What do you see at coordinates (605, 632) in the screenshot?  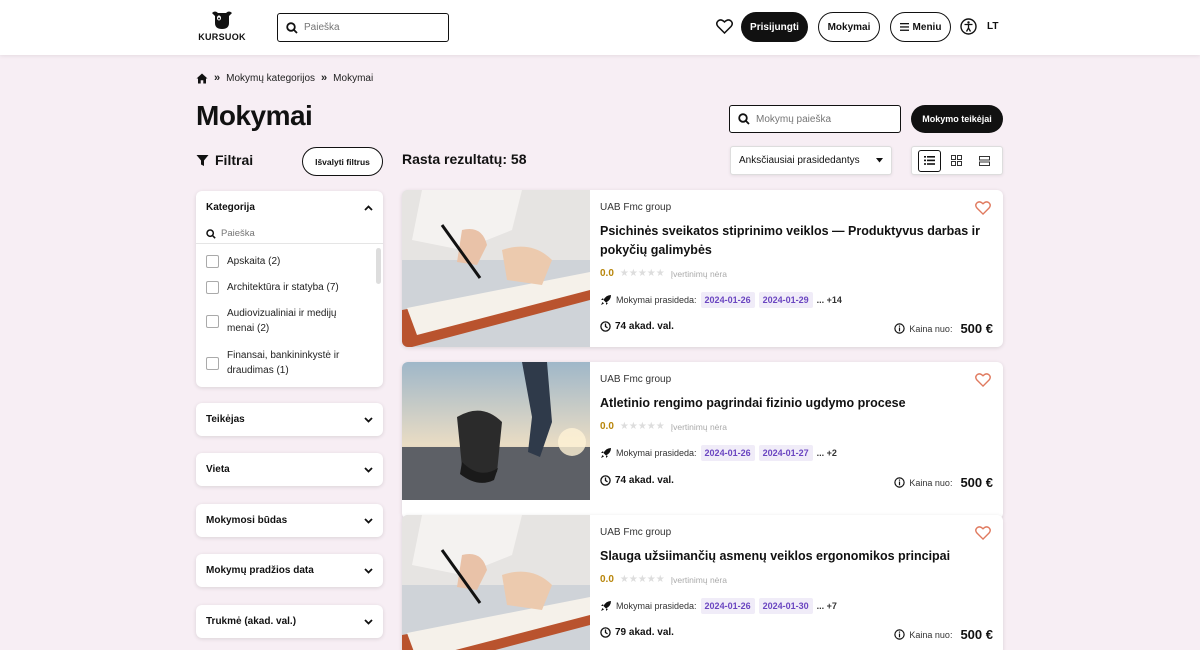 I see `clock-icon` at bounding box center [605, 632].